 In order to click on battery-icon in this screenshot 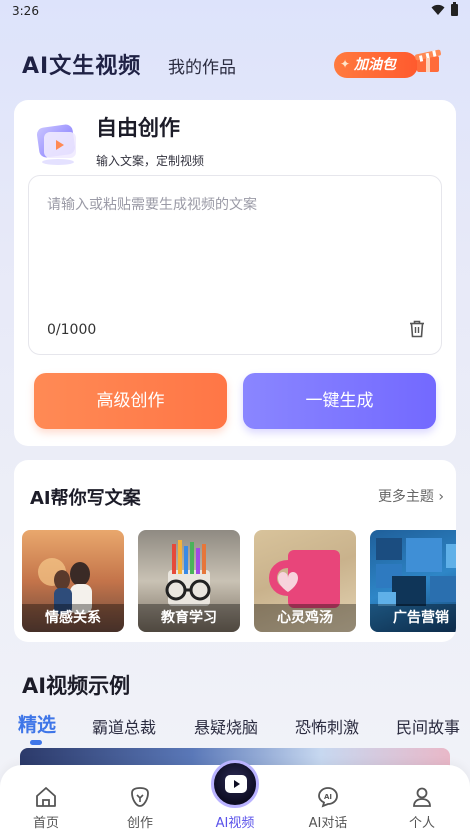, I will do `click(454, 9)`.